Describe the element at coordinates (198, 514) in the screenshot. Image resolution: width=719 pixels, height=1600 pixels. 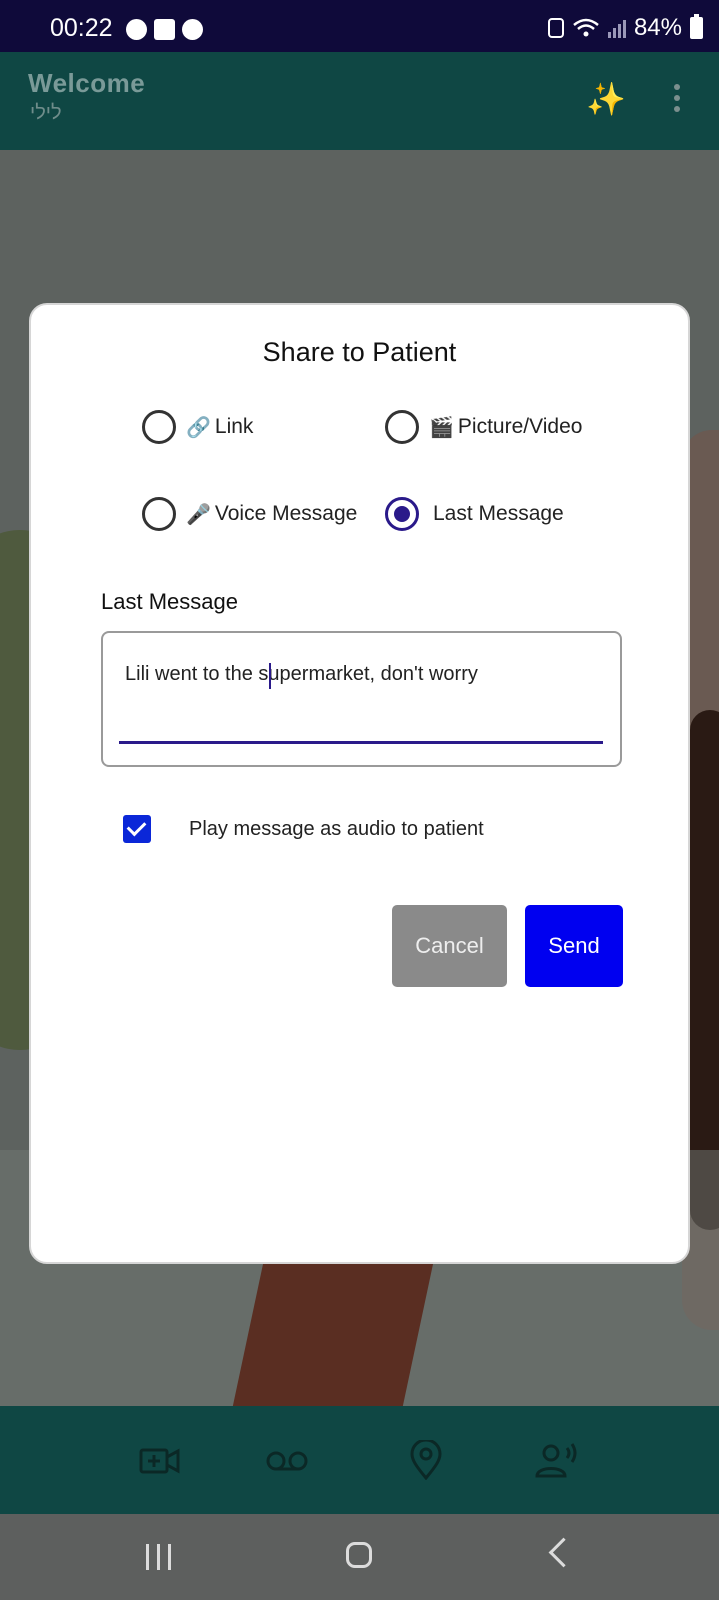
I see `microphone-icon: 🎤` at that location.